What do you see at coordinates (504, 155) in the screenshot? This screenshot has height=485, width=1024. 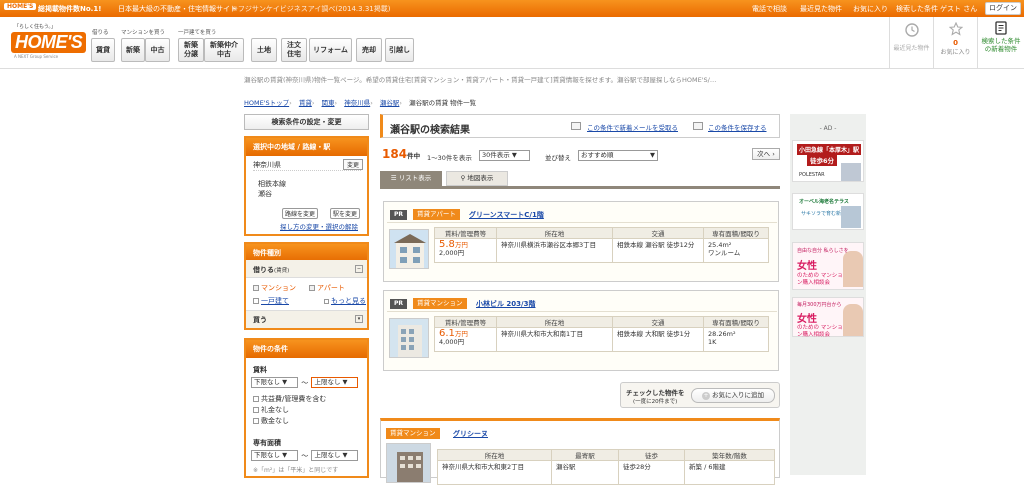 I see `per-page-select: 30件表示 ▼` at bounding box center [504, 155].